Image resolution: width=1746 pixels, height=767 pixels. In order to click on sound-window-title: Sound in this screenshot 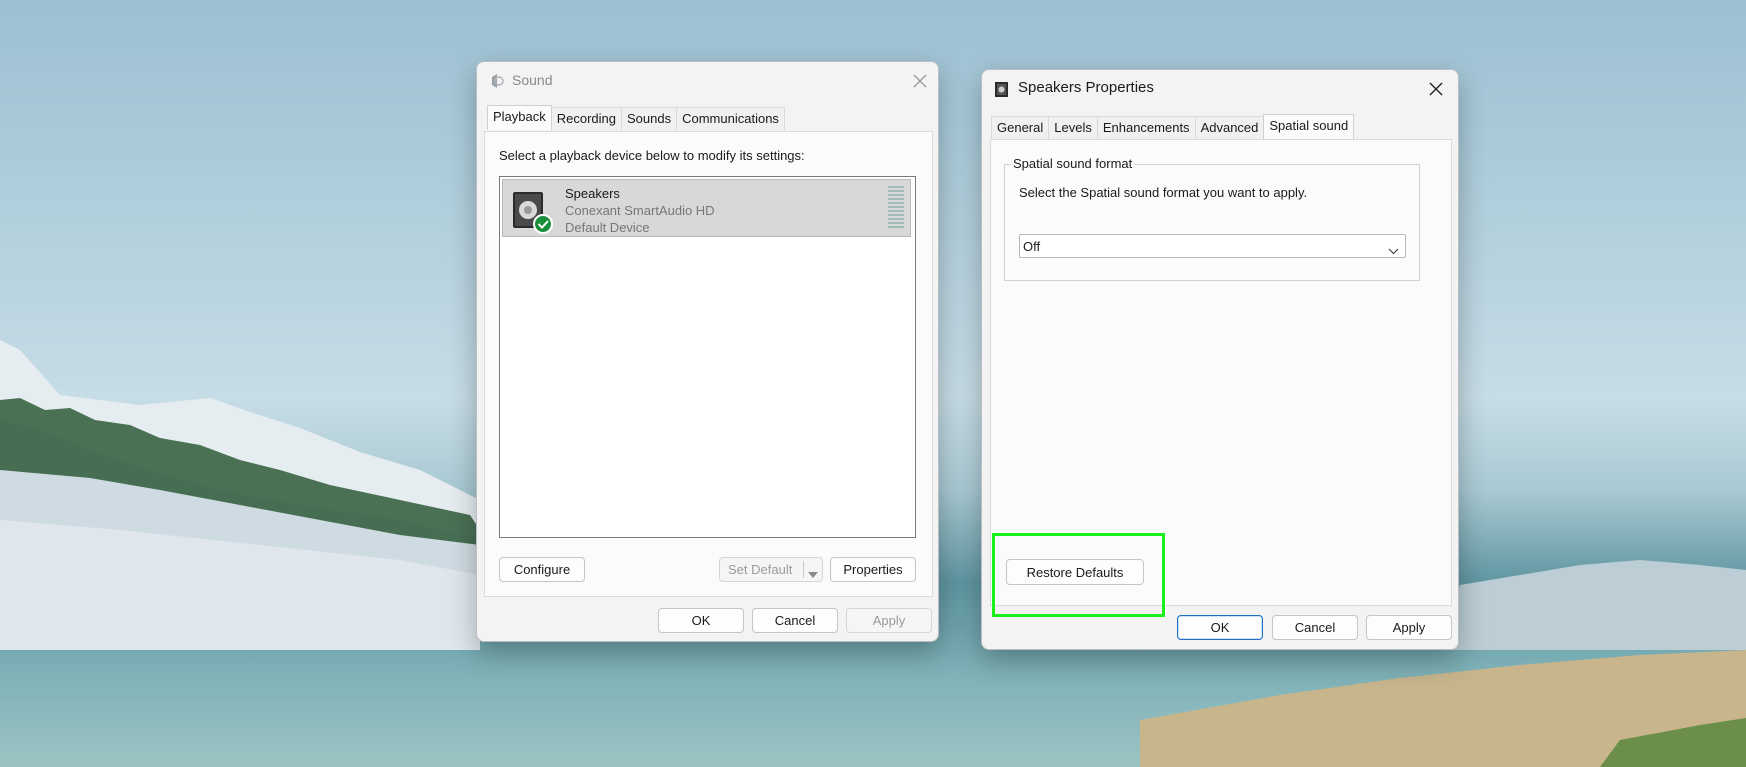, I will do `click(532, 80)`.